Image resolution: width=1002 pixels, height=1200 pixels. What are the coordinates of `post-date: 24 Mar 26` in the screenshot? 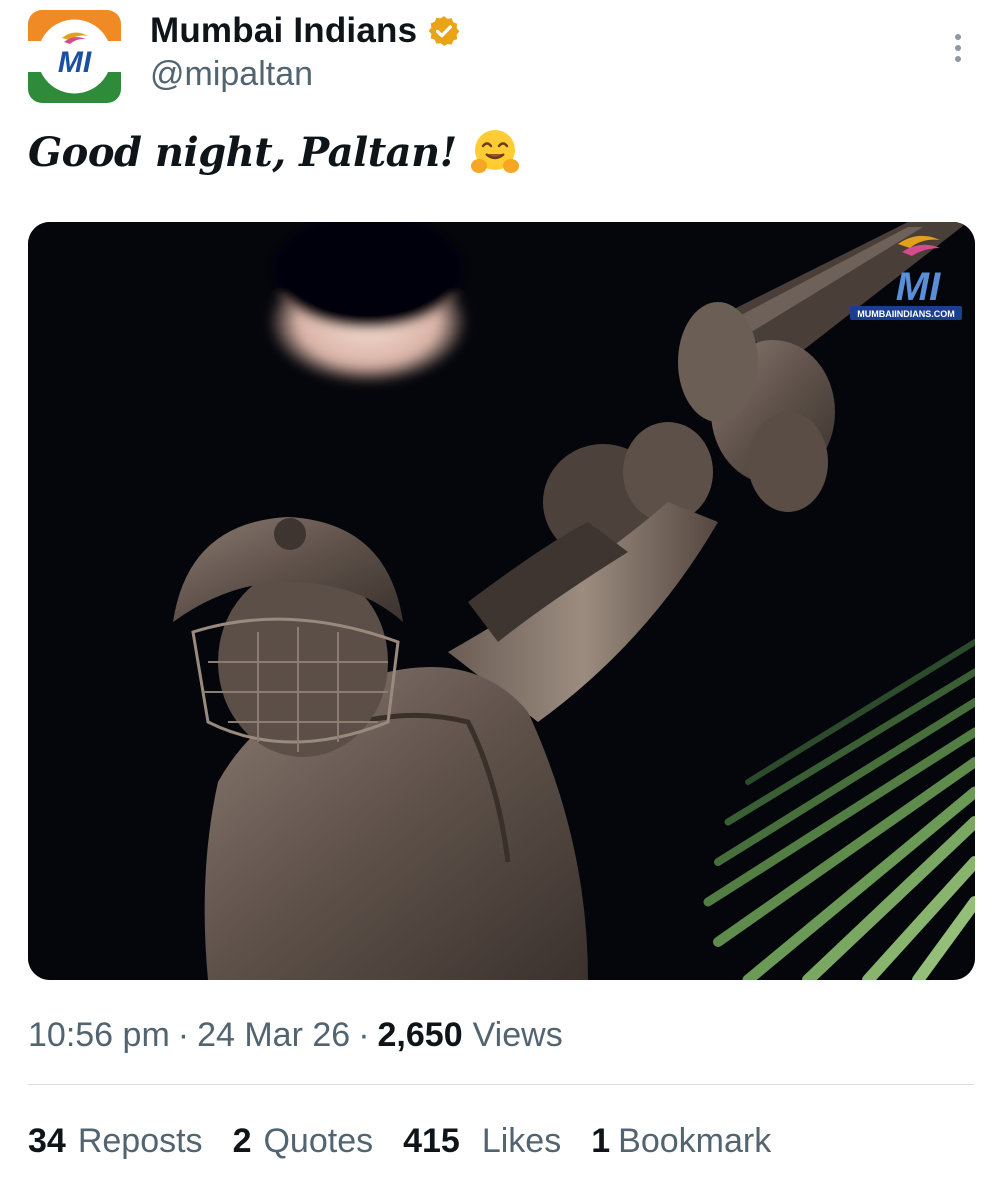 It's located at (273, 1035).